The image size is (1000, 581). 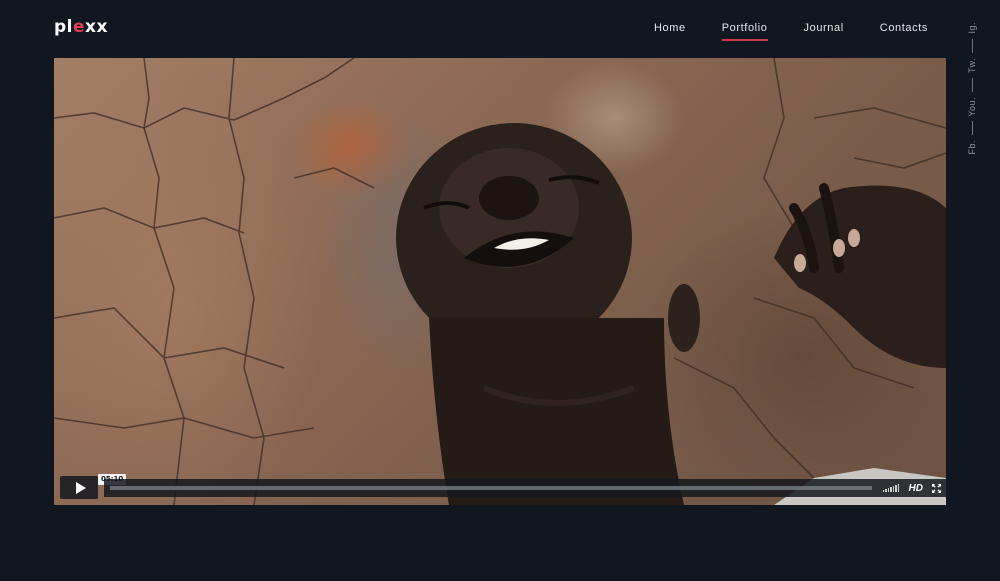 I want to click on social-links: Ig. Tw. You. Fb., so click(x=972, y=88).